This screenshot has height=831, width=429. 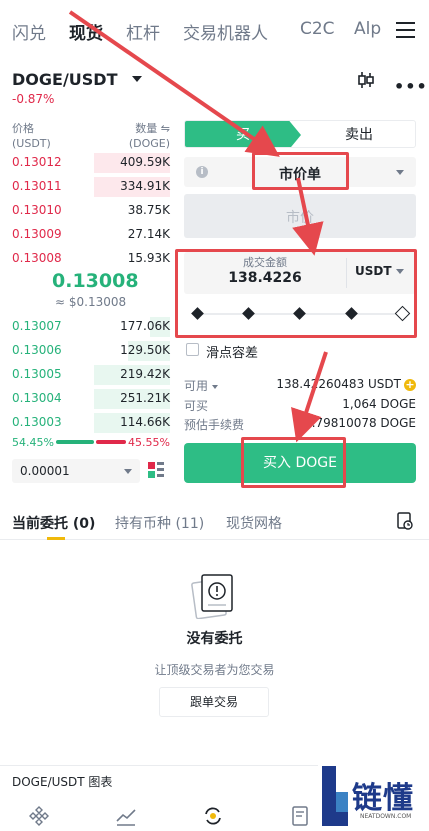 What do you see at coordinates (296, 293) in the screenshot?
I see `annotation-box-amount` at bounding box center [296, 293].